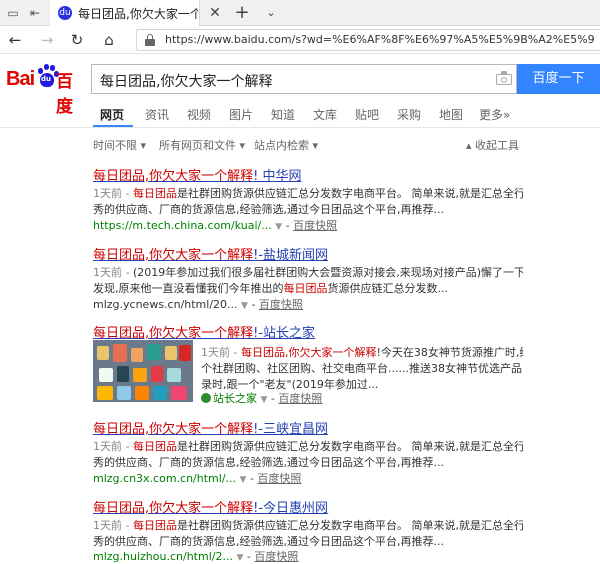  What do you see at coordinates (202, 145) in the screenshot?
I see `filter-files: 所有网页和文件 ▾` at bounding box center [202, 145].